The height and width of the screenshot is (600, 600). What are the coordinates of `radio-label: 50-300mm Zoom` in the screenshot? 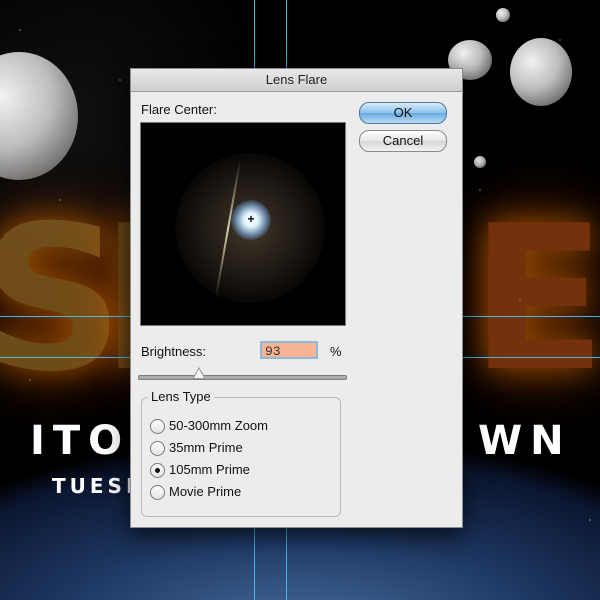 It's located at (218, 425).